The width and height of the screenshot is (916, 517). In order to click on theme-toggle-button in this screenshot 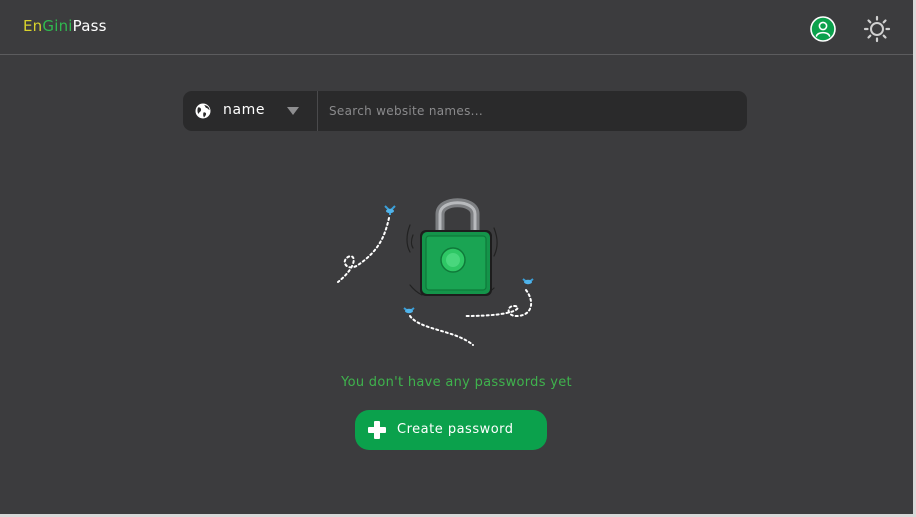, I will do `click(877, 29)`.